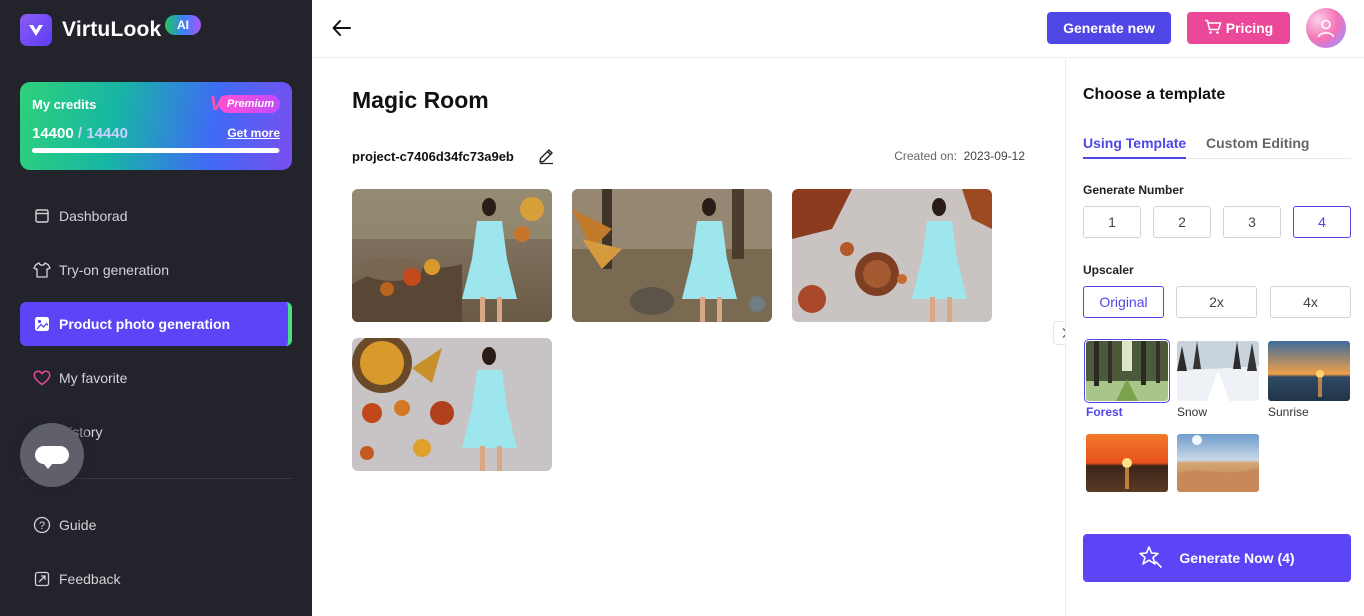  I want to click on credits-progress-bar, so click(156, 150).